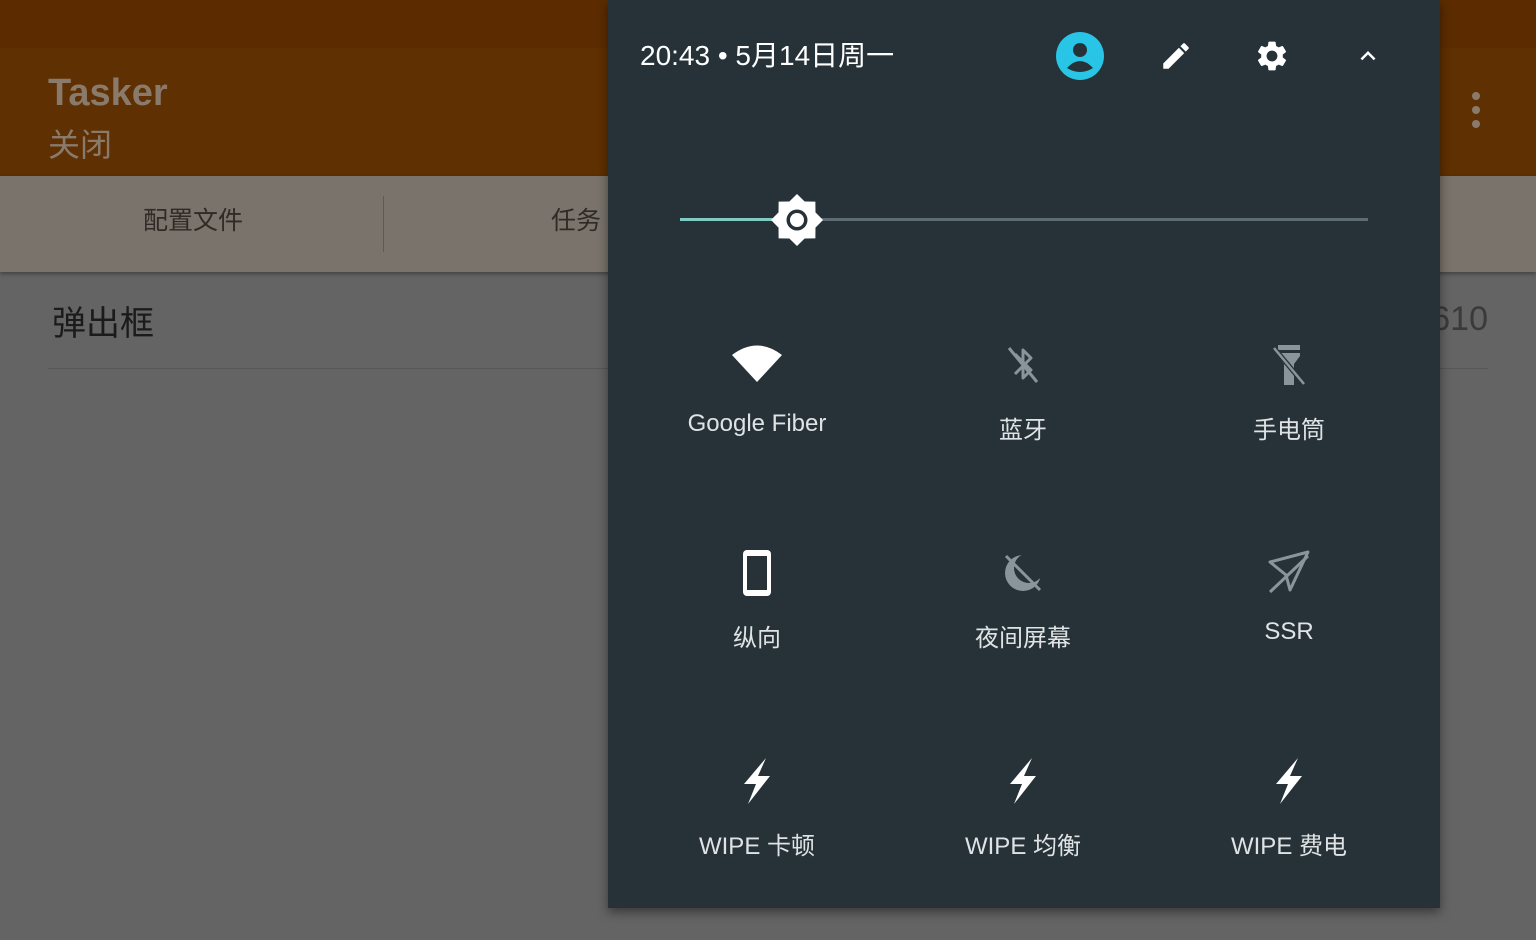 This screenshot has width=1536, height=940. What do you see at coordinates (1289, 365) in the screenshot?
I see `flashlight-off-icon` at bounding box center [1289, 365].